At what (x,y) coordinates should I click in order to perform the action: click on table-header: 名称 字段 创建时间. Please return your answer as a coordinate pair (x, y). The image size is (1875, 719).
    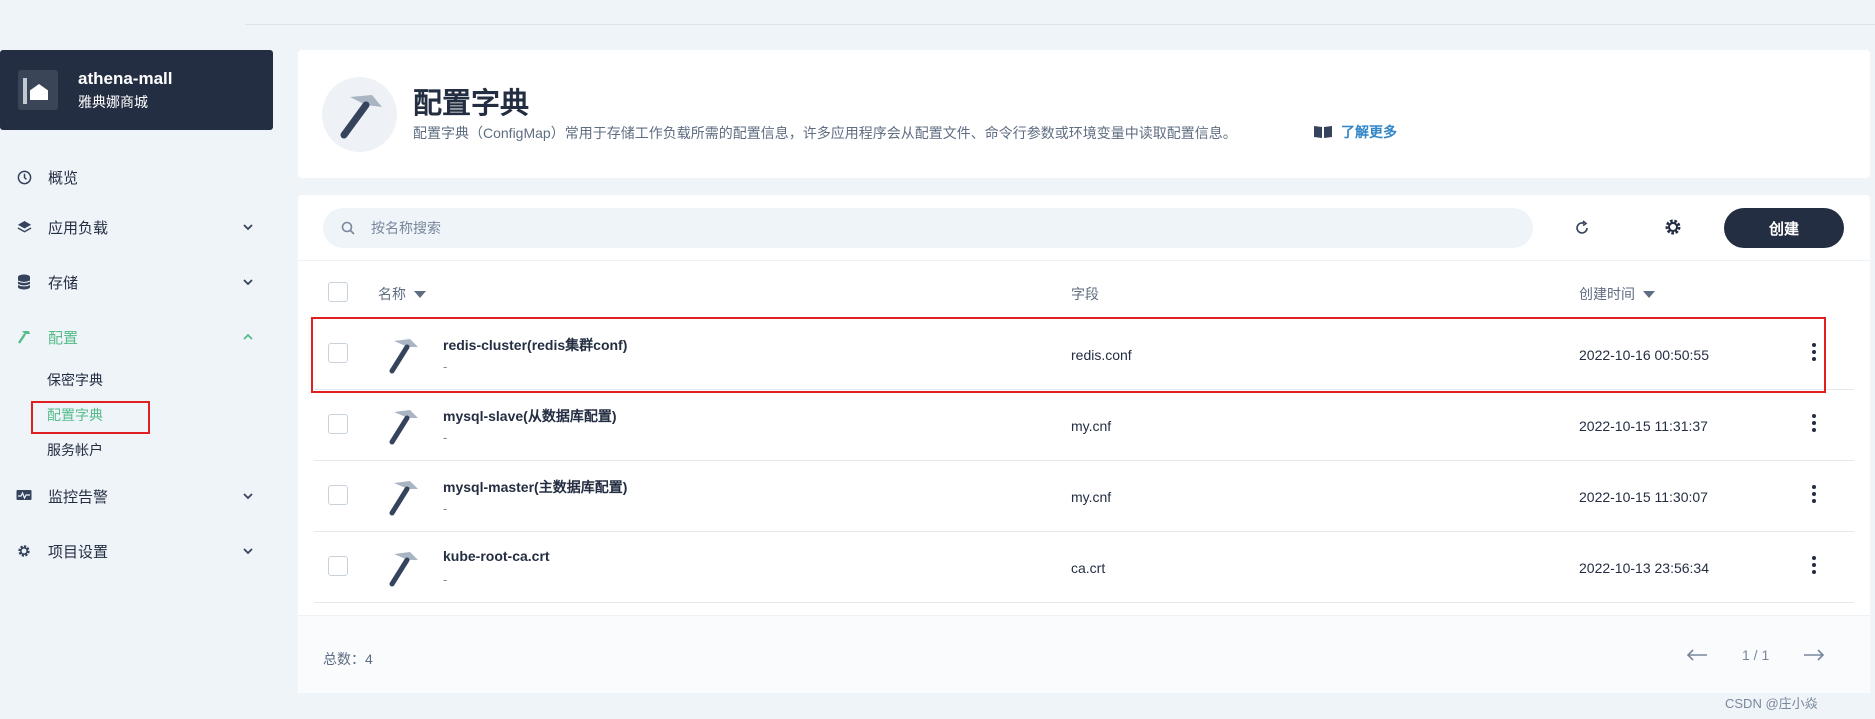
    Looking at the image, I should click on (1084, 293).